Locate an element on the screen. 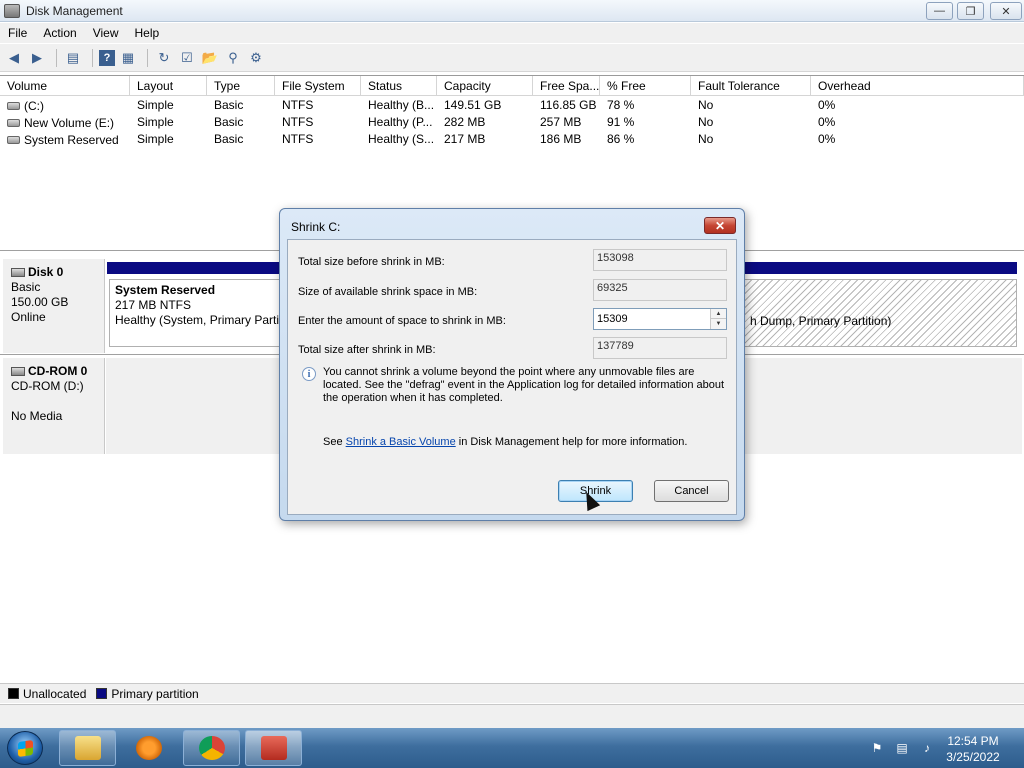  cell-volume: System Reserved is located at coordinates (71, 139).